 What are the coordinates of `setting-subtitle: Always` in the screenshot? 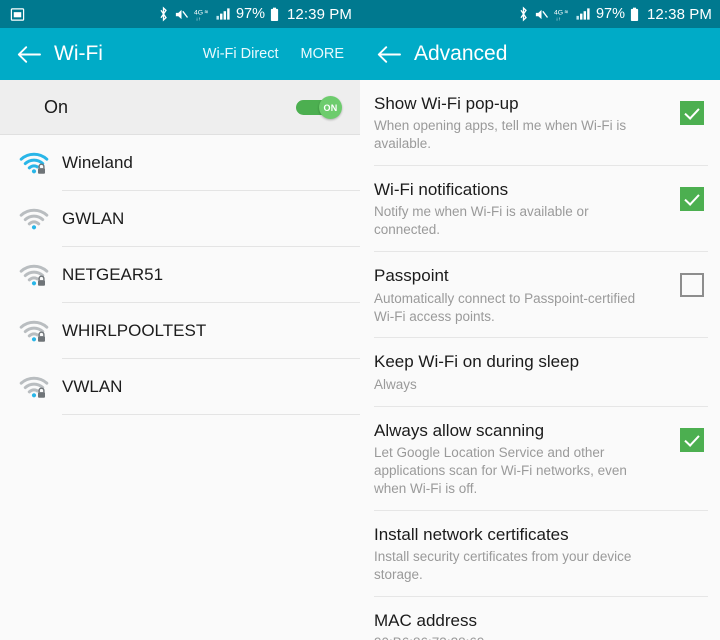 It's located at (395, 384).